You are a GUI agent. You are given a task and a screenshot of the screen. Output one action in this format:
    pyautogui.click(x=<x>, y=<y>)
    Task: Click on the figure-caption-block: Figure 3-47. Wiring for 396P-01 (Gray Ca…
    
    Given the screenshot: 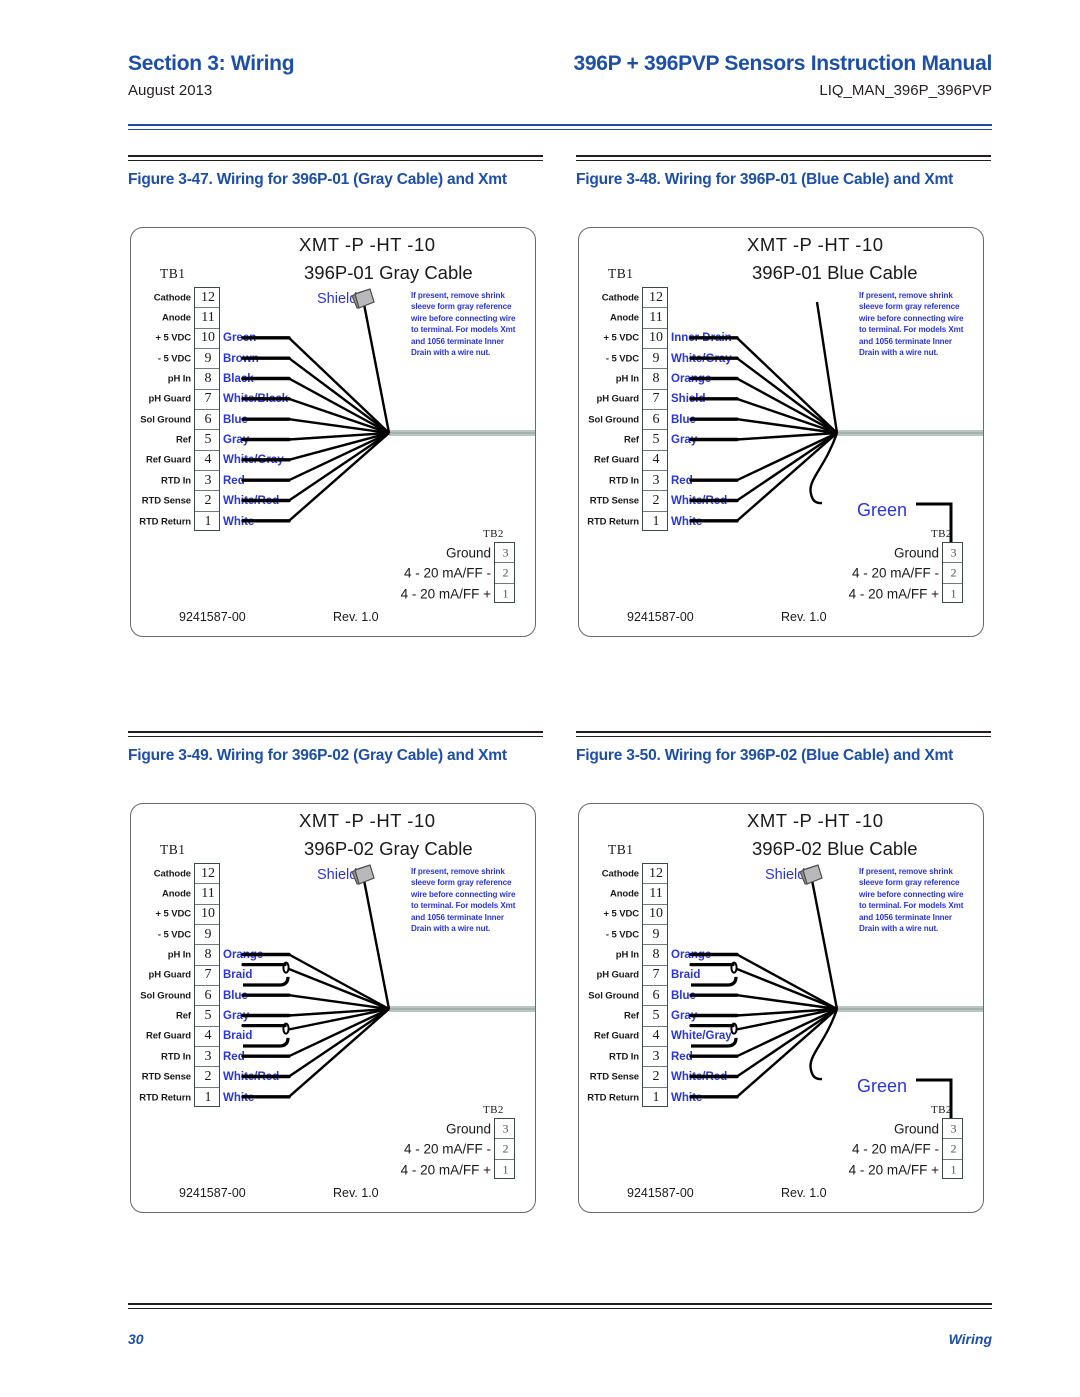 What is the action you would take?
    pyautogui.click(x=338, y=173)
    